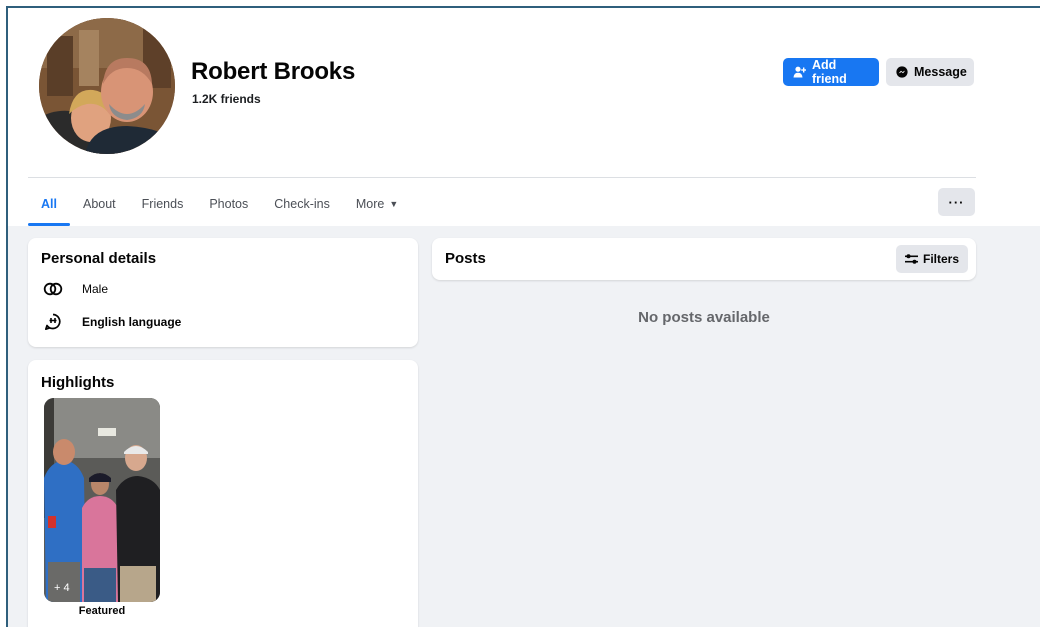  I want to click on add-friend-button: Add friend, so click(831, 72).